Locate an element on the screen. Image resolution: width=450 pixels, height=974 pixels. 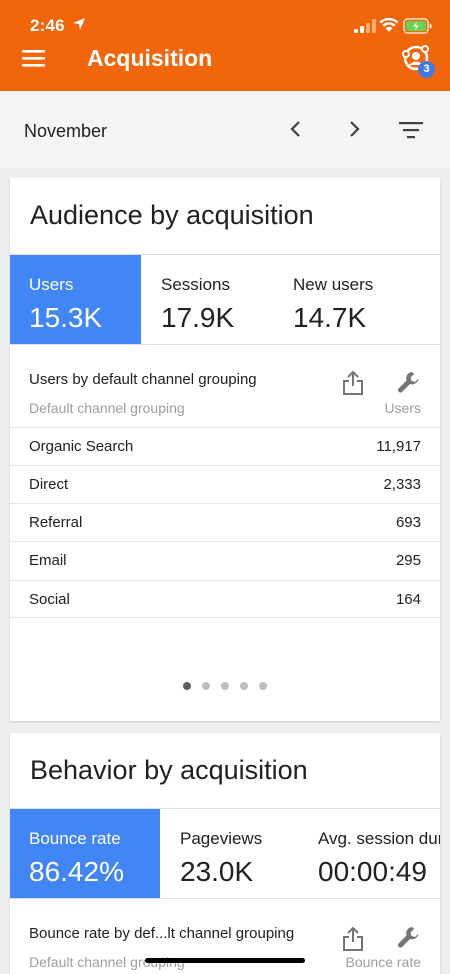
wifi-icon is located at coordinates (389, 24).